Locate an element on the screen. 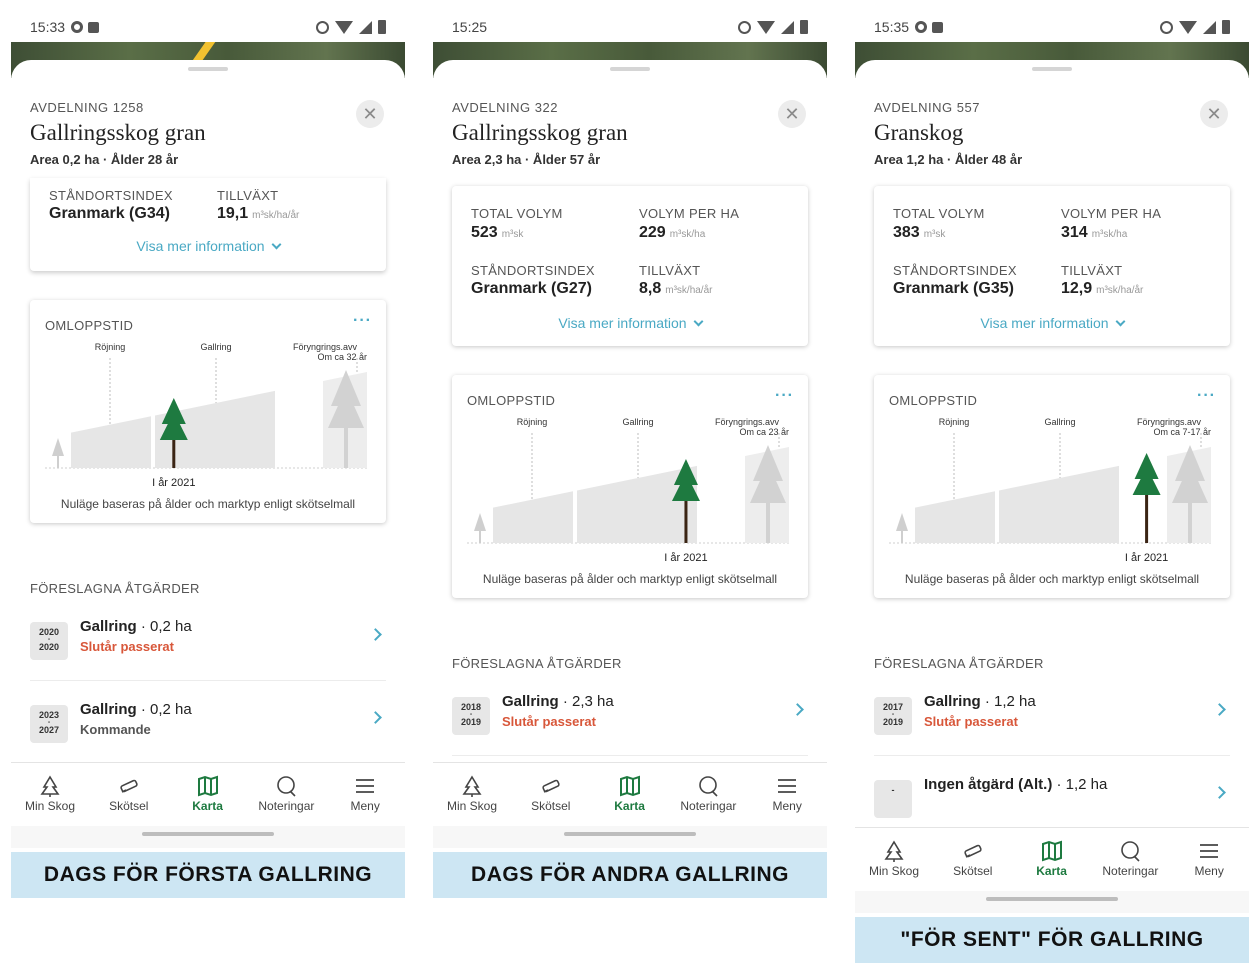 The image size is (1260, 978). caption-banner: "FÖR SENT" FÖR GALLRING is located at coordinates (1052, 940).